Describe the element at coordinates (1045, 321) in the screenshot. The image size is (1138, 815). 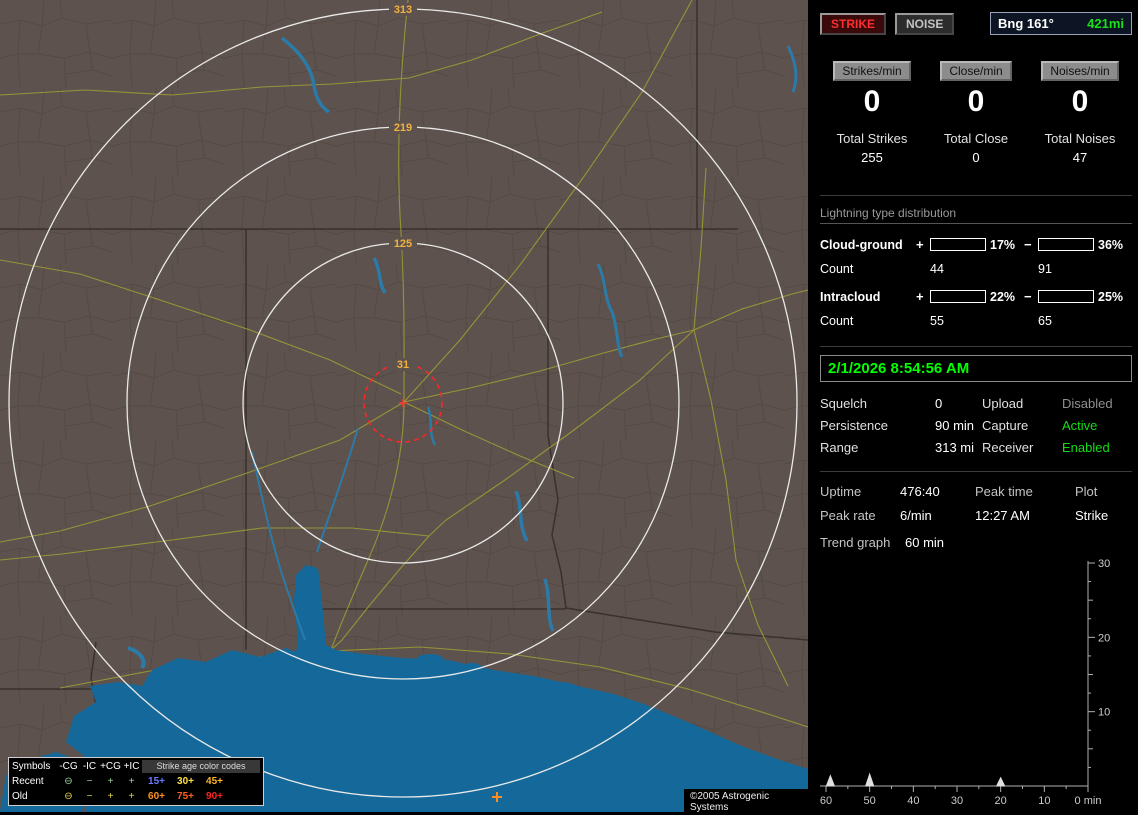
I see `ic-negative-count: 65` at that location.